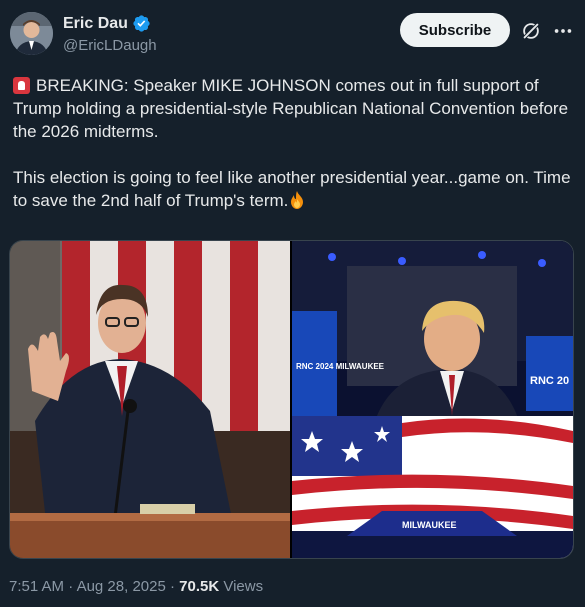 Image resolution: width=585 pixels, height=607 pixels. I want to click on views-label: Views, so click(243, 586).